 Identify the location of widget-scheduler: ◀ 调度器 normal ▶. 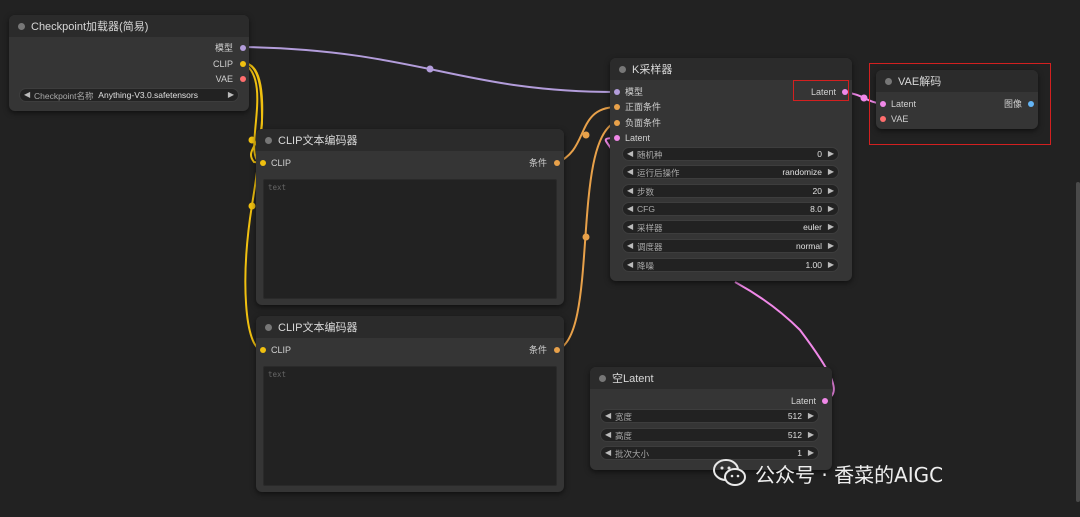
(730, 246).